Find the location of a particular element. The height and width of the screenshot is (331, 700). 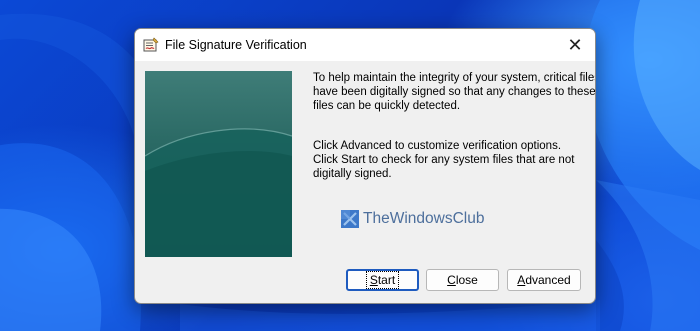

watermark: TheWindowsClub is located at coordinates (412, 219).